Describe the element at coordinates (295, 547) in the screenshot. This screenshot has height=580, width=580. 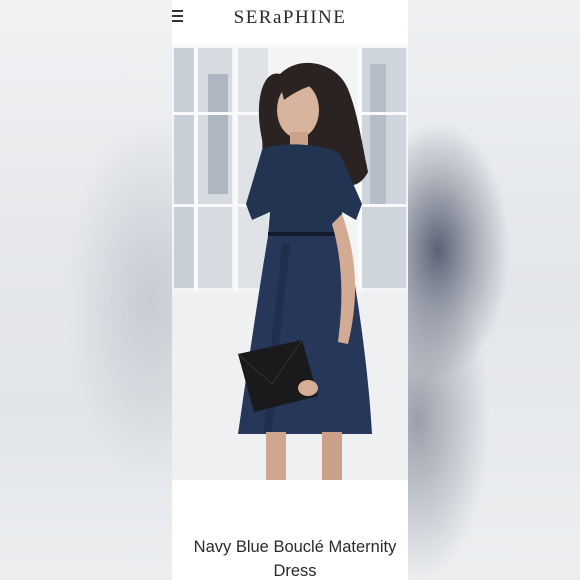
I see `product-title-line1: Navy Blue Bouclé Maternity` at that location.